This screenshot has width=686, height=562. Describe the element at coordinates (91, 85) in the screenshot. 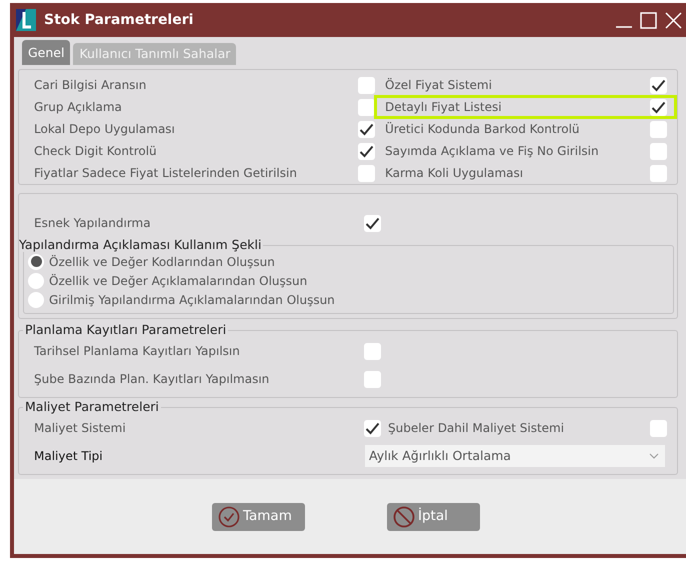

I see `option-label: Cari Bilgisi Aransın` at that location.